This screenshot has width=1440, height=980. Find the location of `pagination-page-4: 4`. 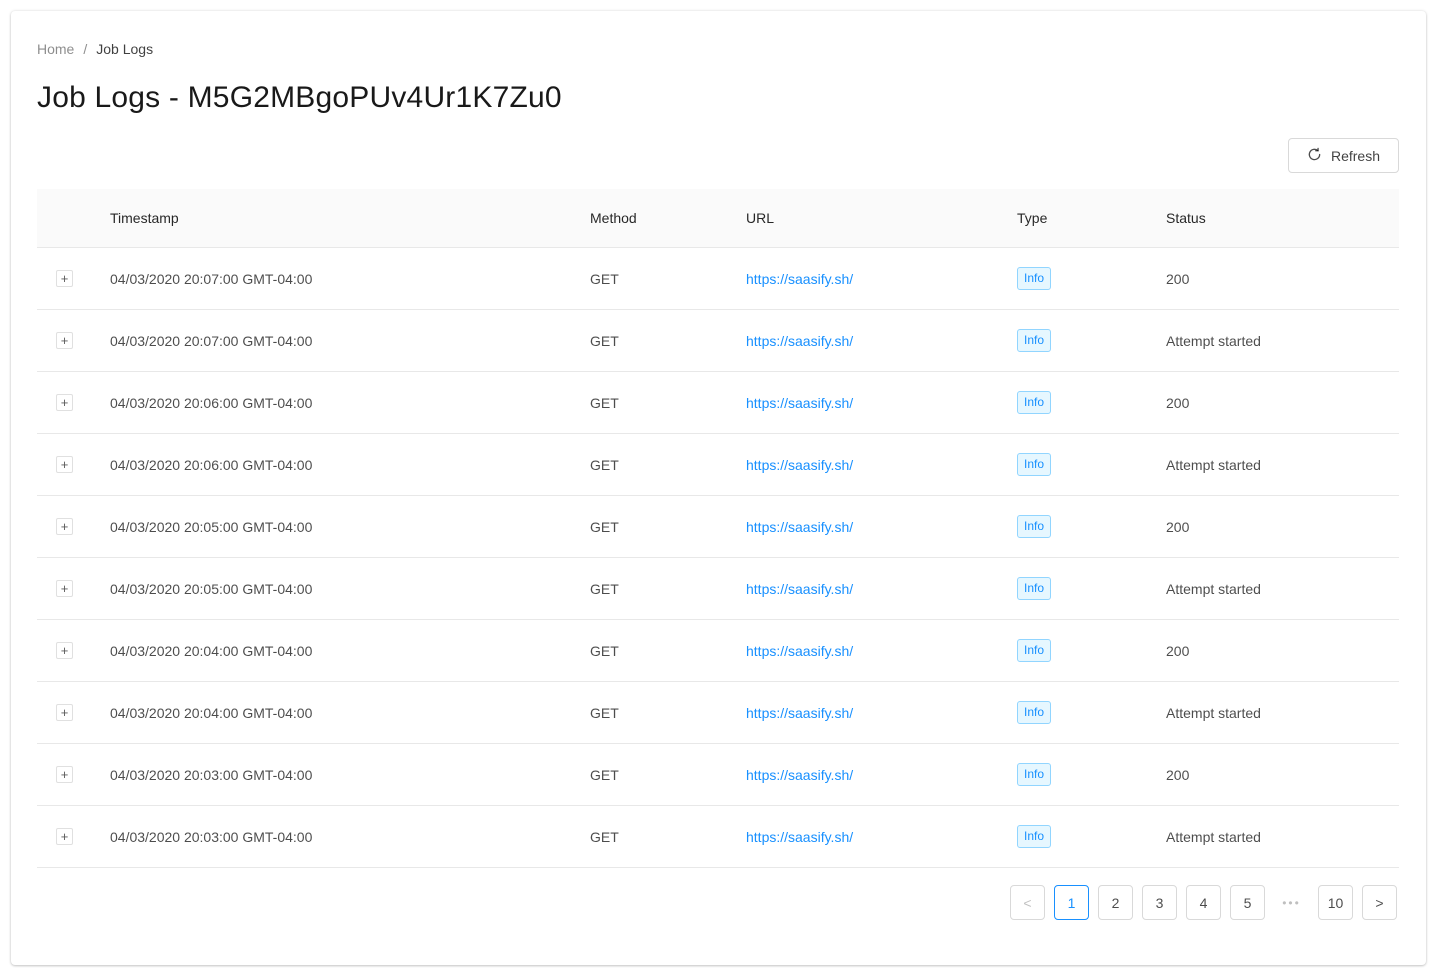

pagination-page-4: 4 is located at coordinates (1203, 902).